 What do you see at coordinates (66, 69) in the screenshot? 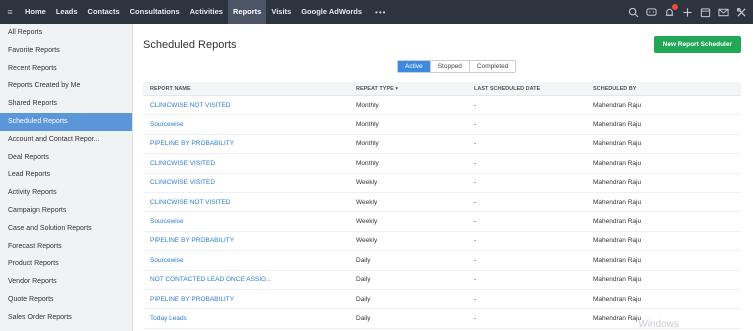
I see `sidebar-item-recent-reports: Recent Reports` at bounding box center [66, 69].